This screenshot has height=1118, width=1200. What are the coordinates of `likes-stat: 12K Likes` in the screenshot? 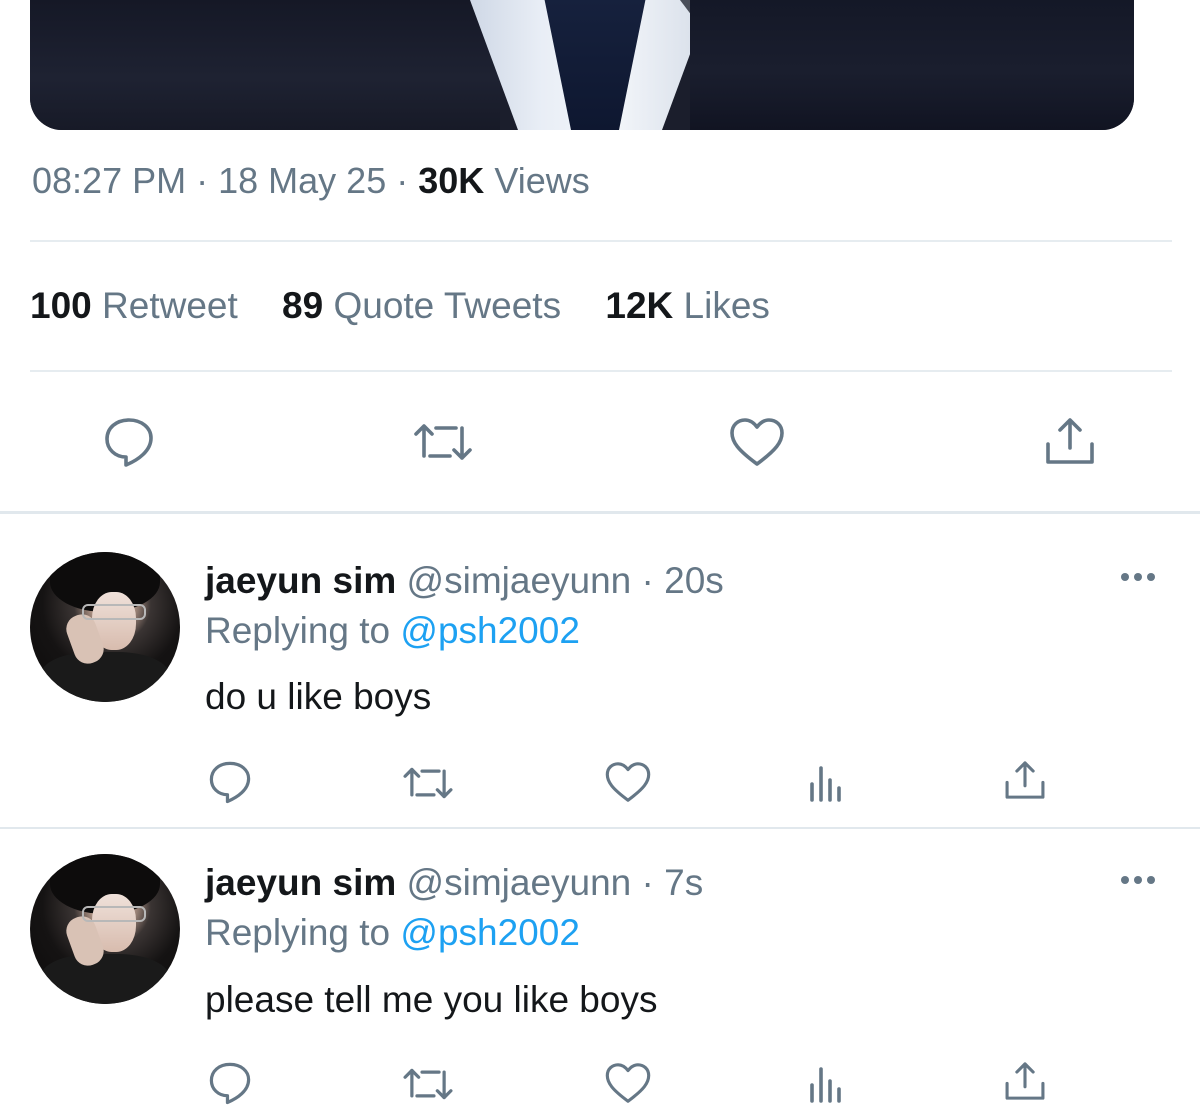 It's located at (687, 305).